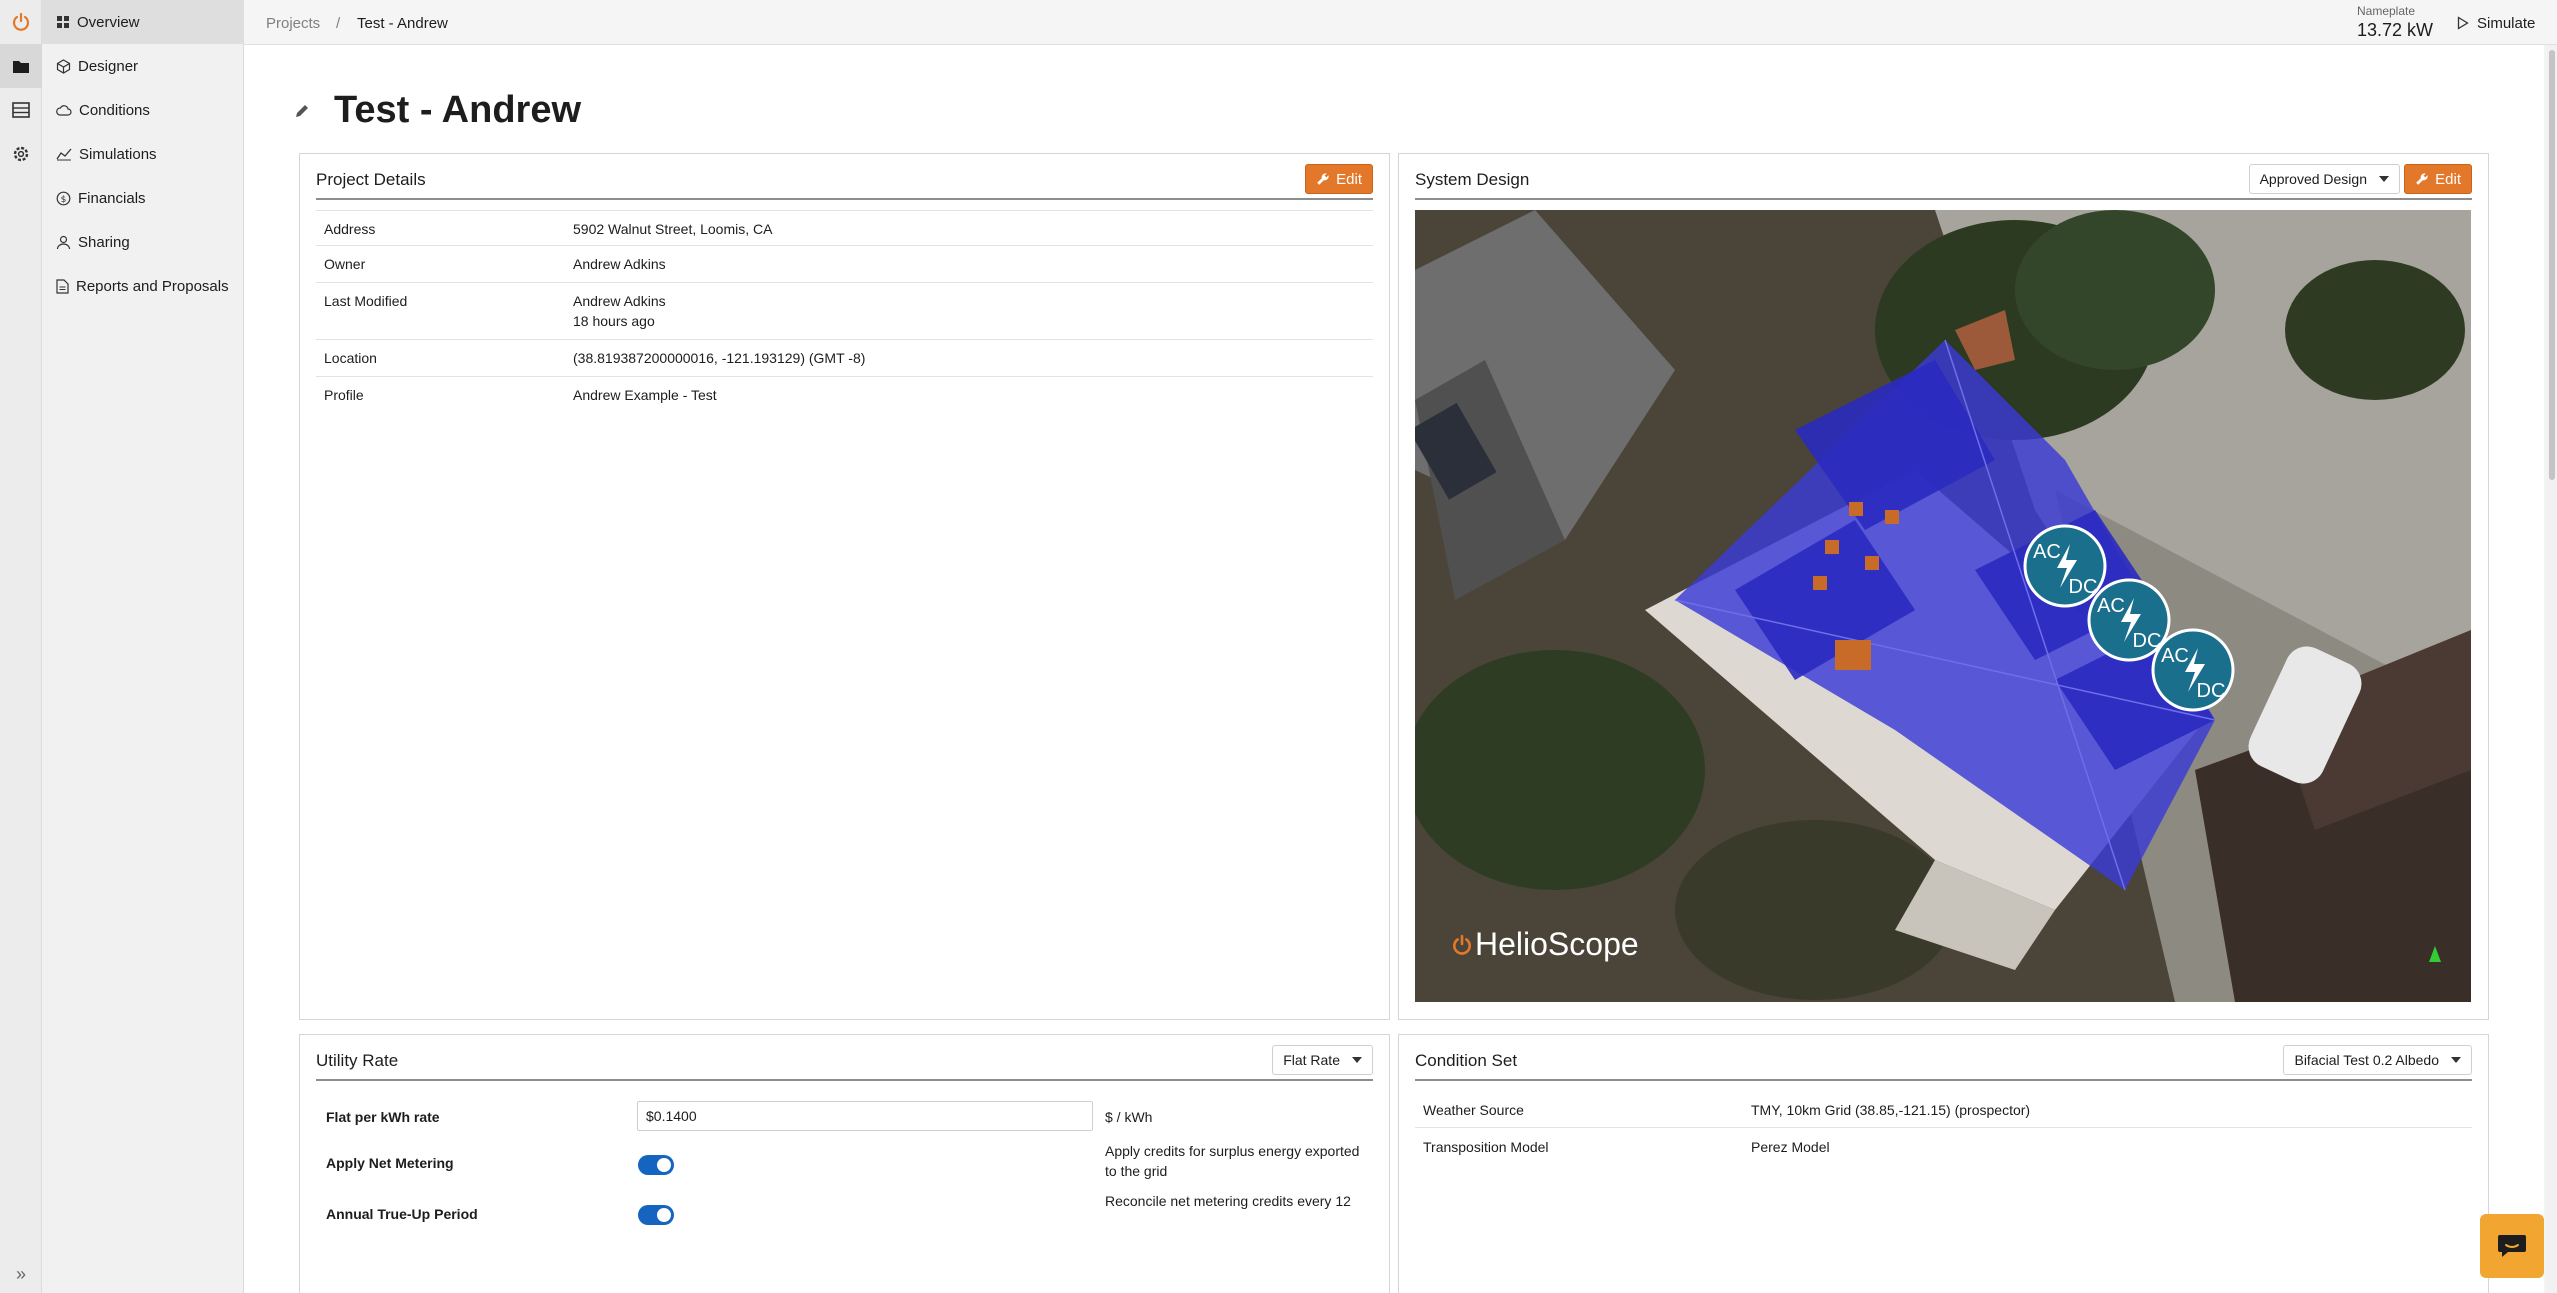  What do you see at coordinates (1311, 1060) in the screenshot?
I see `rate-type-value: Flat Rate` at bounding box center [1311, 1060].